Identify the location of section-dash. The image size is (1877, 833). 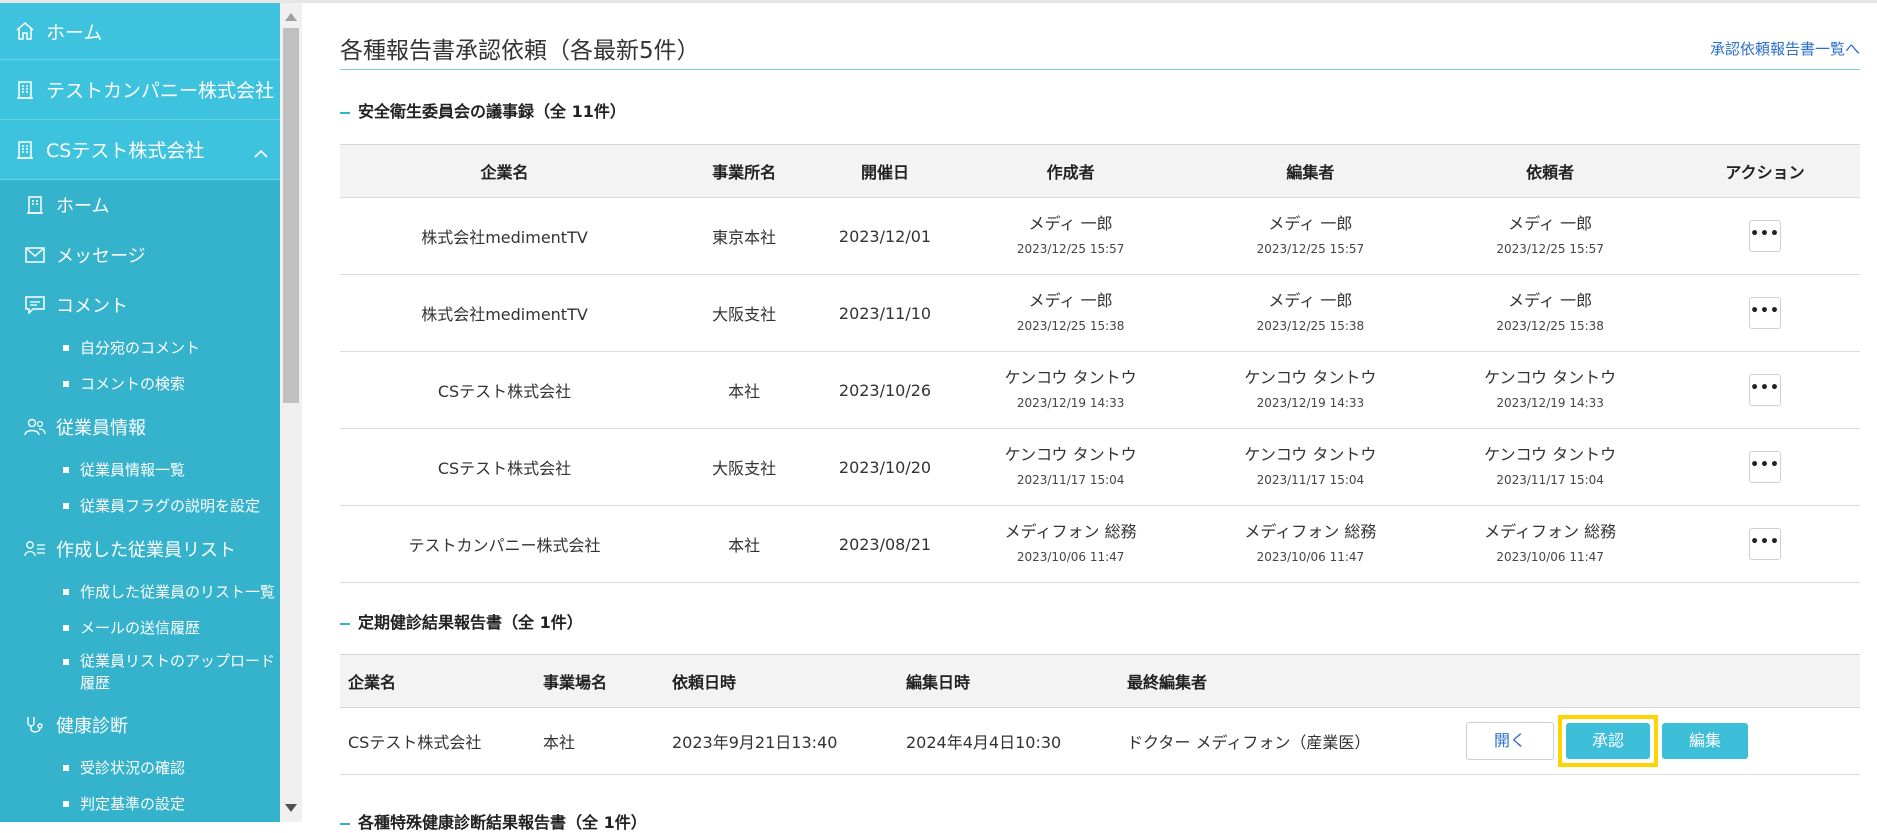
(345, 823).